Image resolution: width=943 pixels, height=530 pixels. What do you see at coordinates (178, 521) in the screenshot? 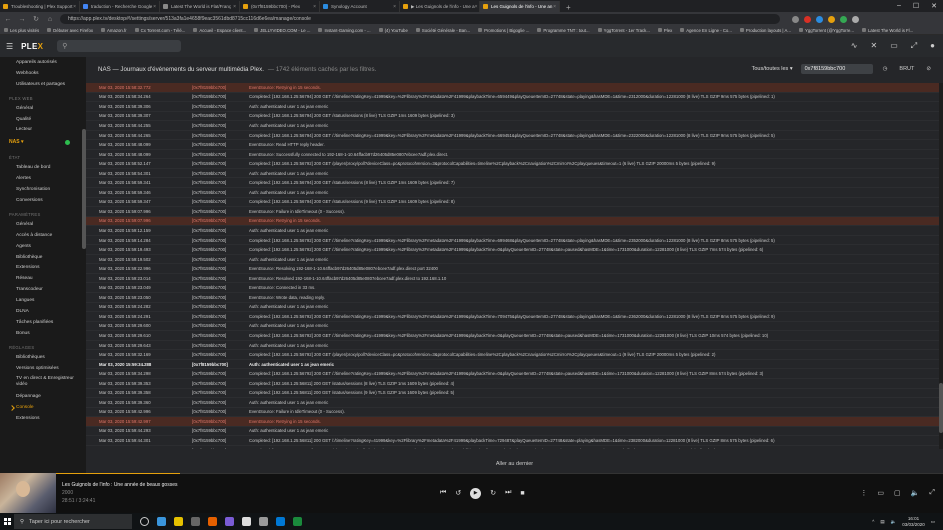
I see `file-explorer-icon` at bounding box center [178, 521].